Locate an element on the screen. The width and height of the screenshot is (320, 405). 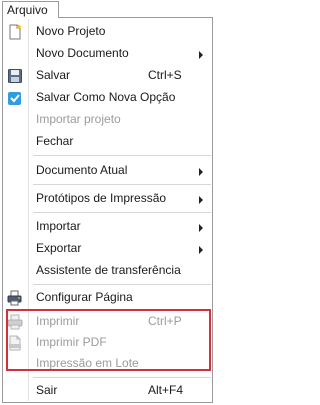
new-project-icon is located at coordinates (15, 32).